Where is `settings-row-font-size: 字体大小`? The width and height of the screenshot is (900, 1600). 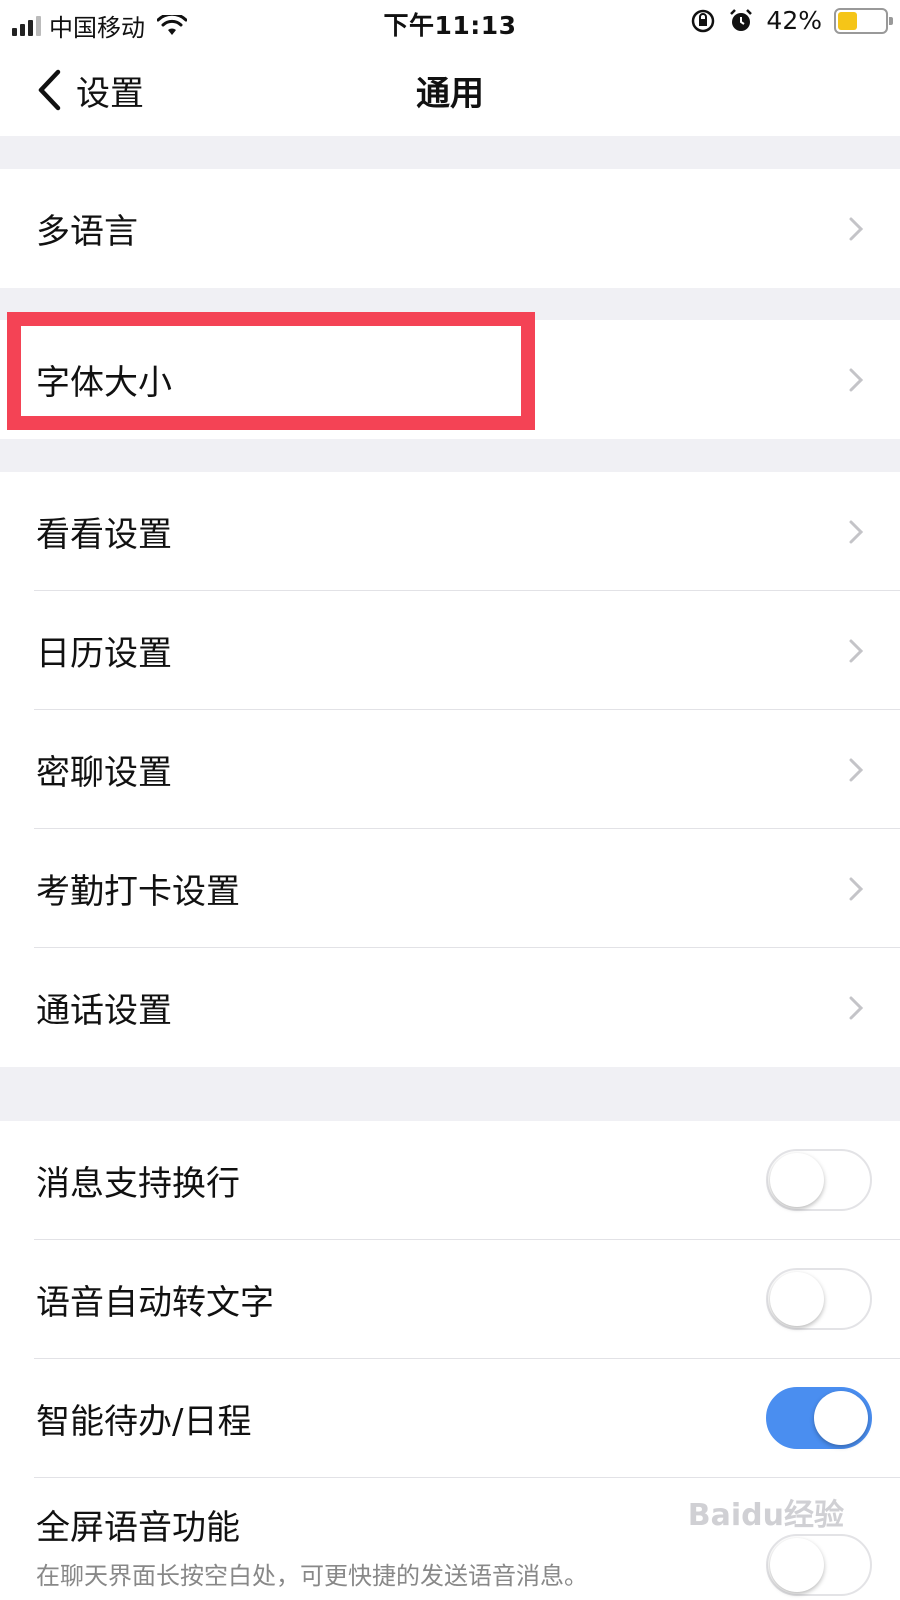
settings-row-font-size: 字体大小 is located at coordinates (450, 379).